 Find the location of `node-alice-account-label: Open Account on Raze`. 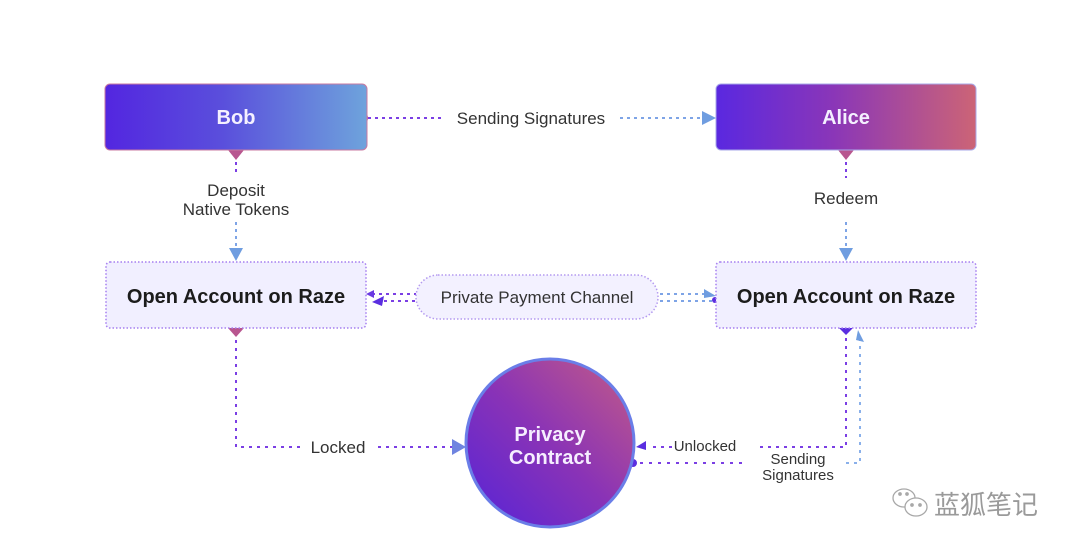

node-alice-account-label: Open Account on Raze is located at coordinates (846, 297).